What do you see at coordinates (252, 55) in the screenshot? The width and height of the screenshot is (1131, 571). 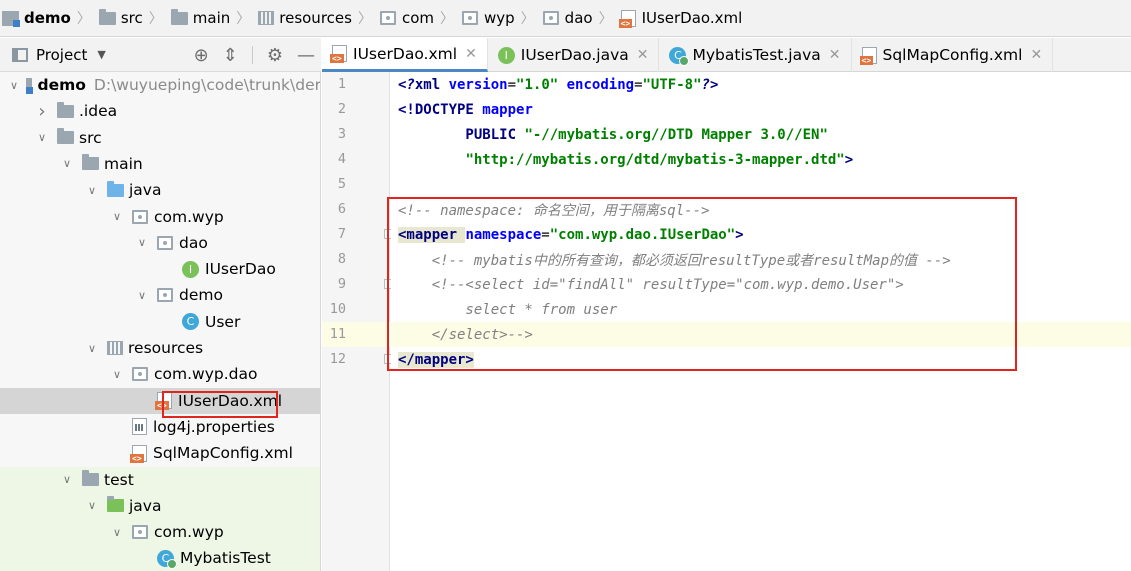 I see `toolbar-divider` at bounding box center [252, 55].